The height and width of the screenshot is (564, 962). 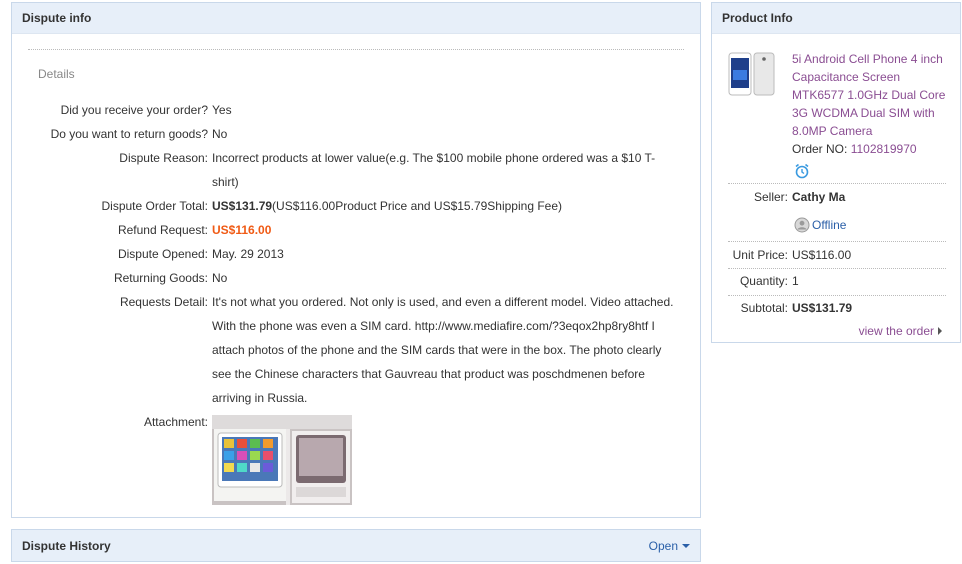 What do you see at coordinates (760, 255) in the screenshot?
I see `unit-price-label: Unit Price:` at bounding box center [760, 255].